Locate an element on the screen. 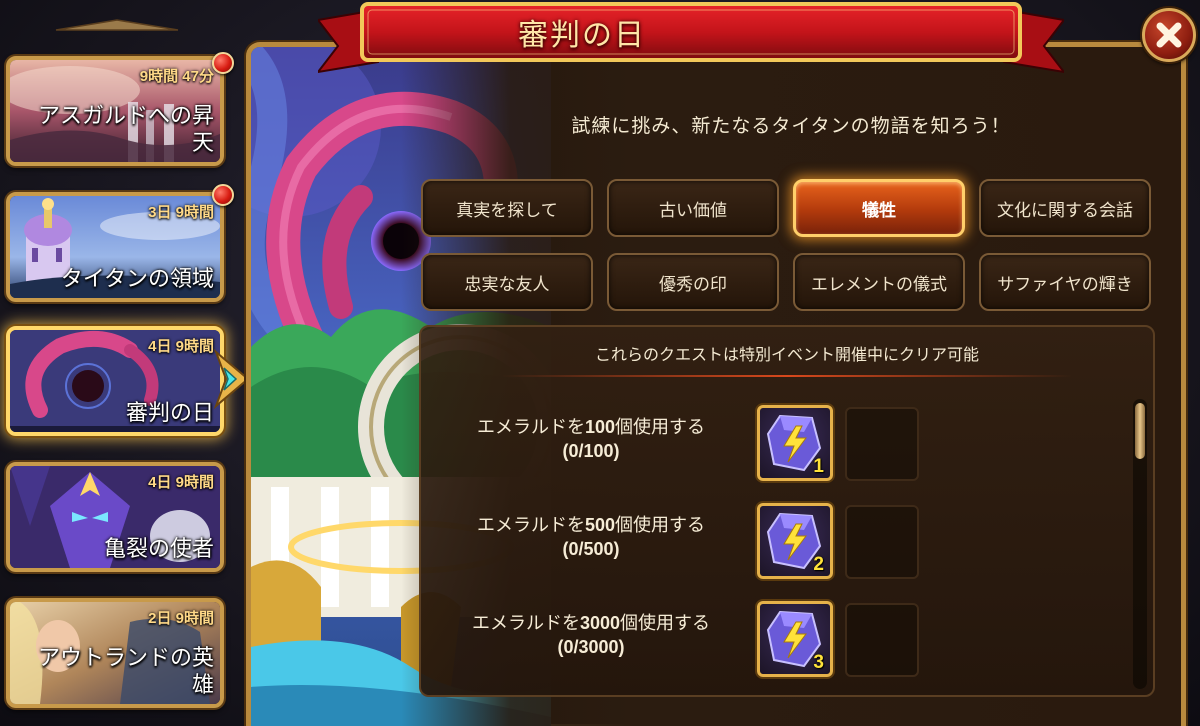 This screenshot has height=726, width=1200. tab-searching-truth: 真実を探して is located at coordinates (507, 208).